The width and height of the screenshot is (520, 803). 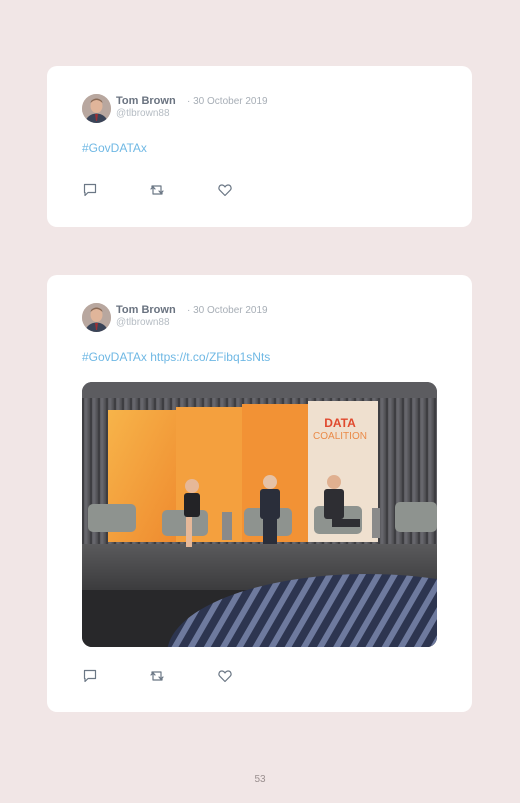 I want to click on tweet-text: #GovDATAx https://t.co/ZFibq1sNts, so click(x=176, y=357).